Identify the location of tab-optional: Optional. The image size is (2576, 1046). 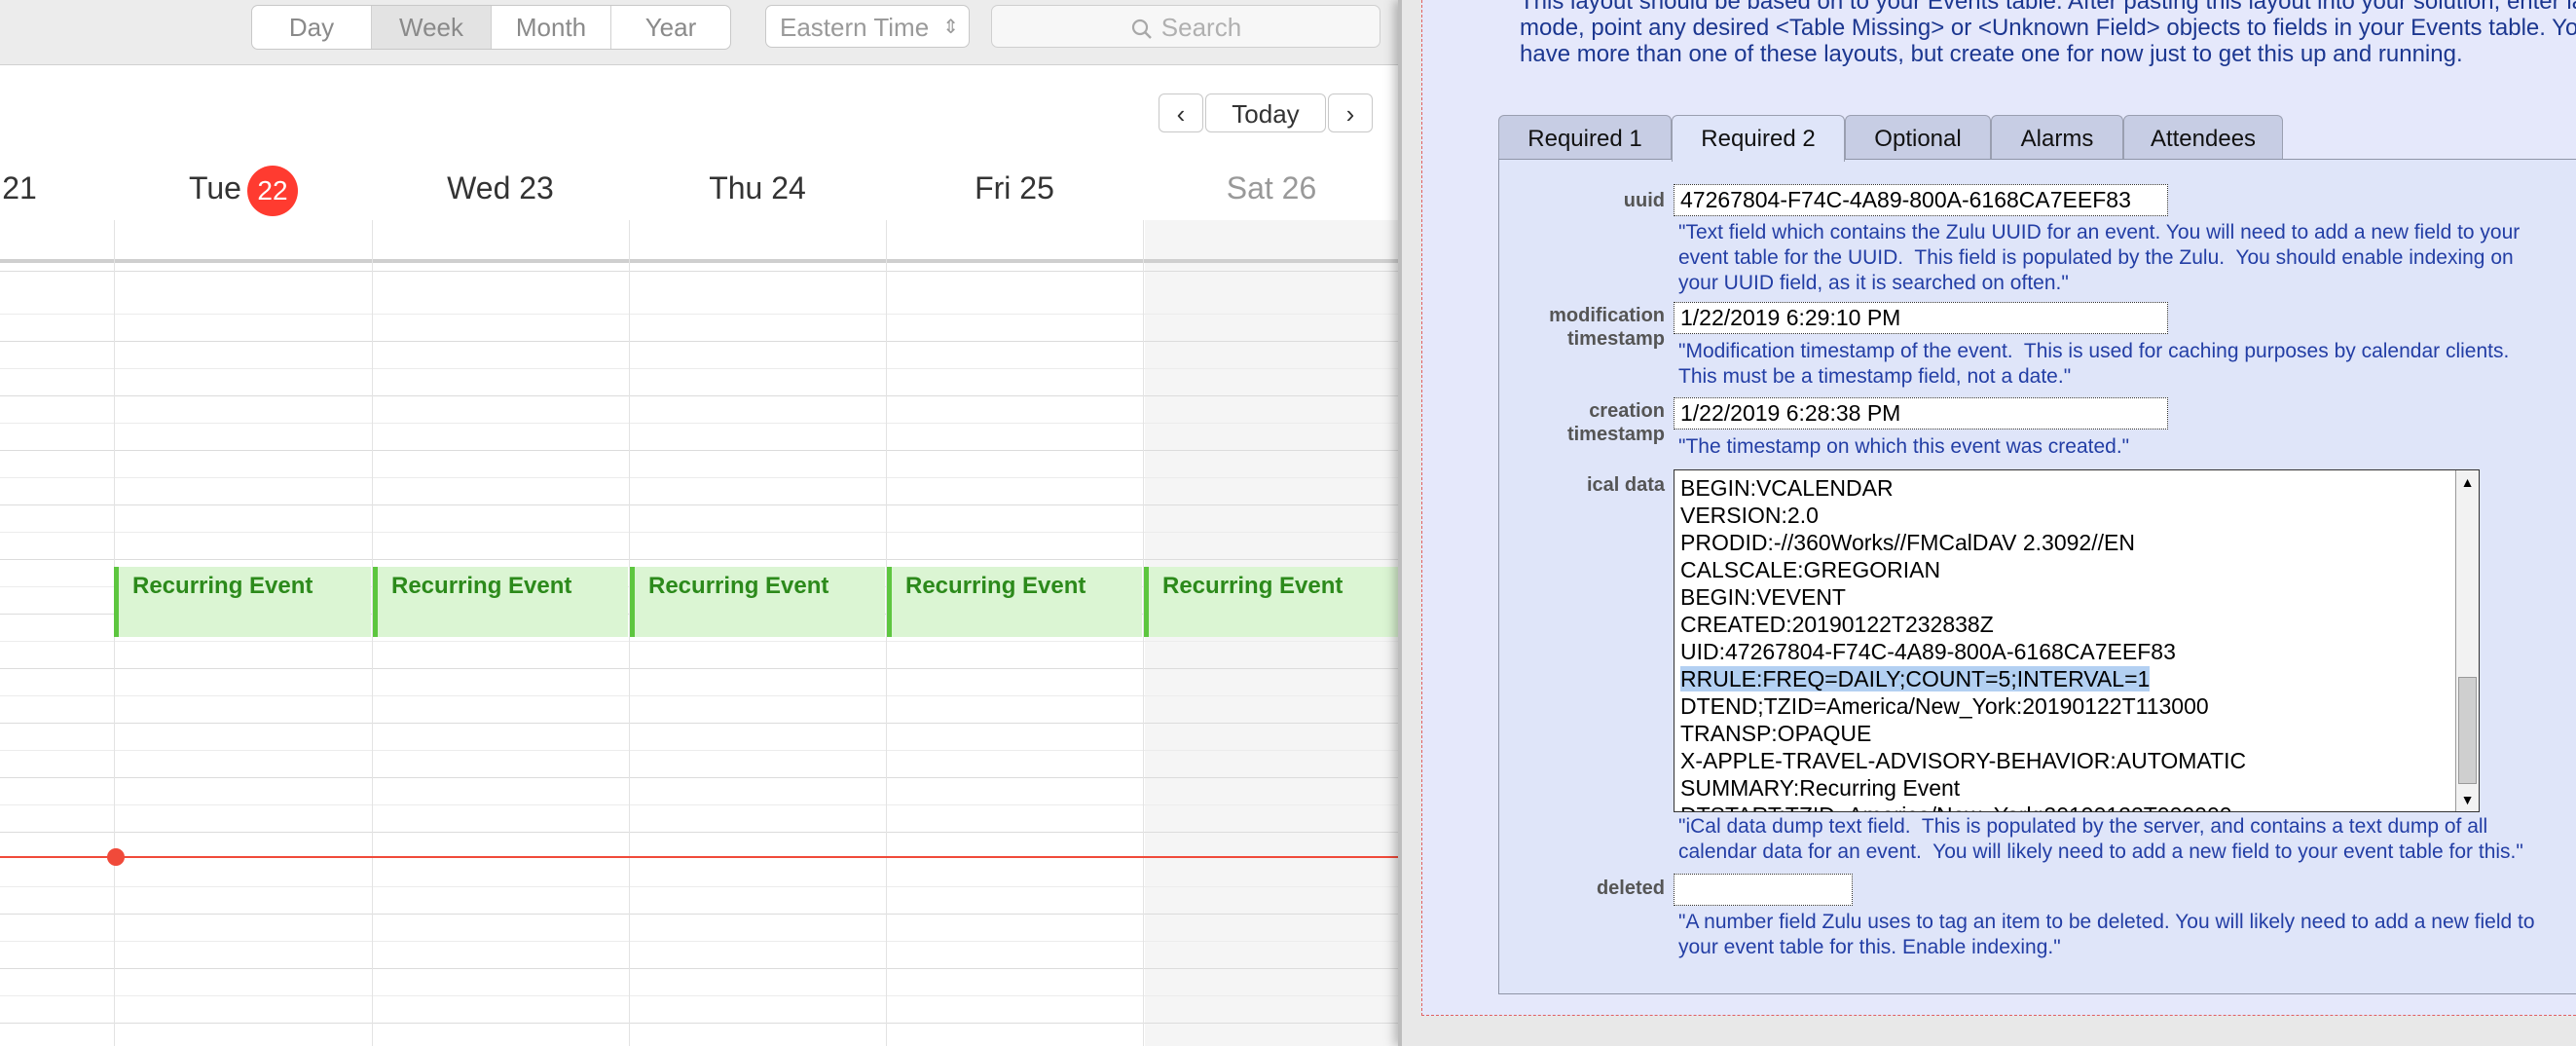
(1918, 137).